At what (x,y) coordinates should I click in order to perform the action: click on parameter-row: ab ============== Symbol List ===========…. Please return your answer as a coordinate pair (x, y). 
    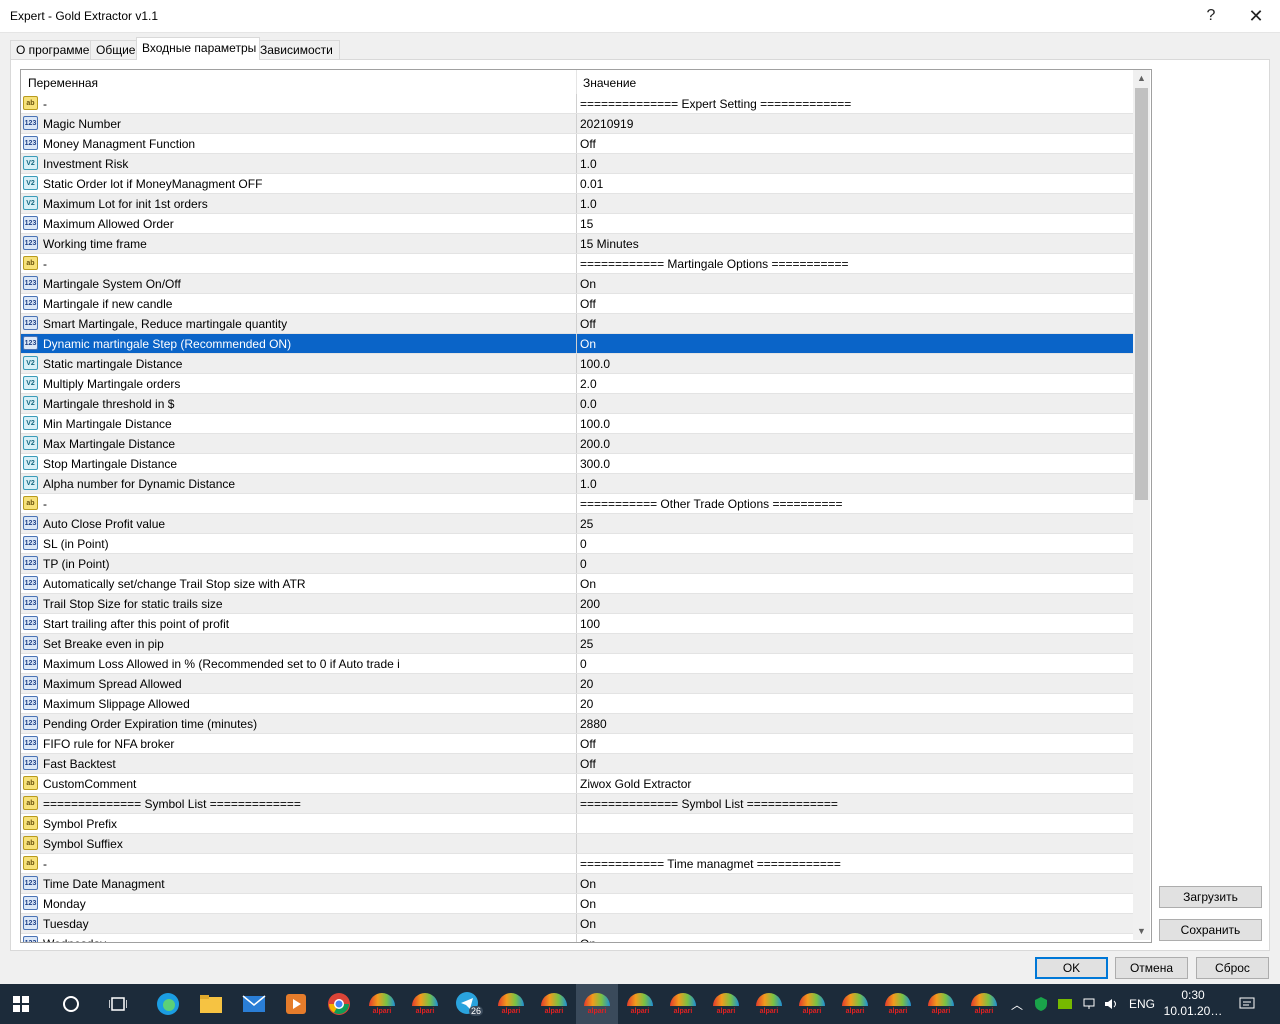
    Looking at the image, I should click on (577, 804).